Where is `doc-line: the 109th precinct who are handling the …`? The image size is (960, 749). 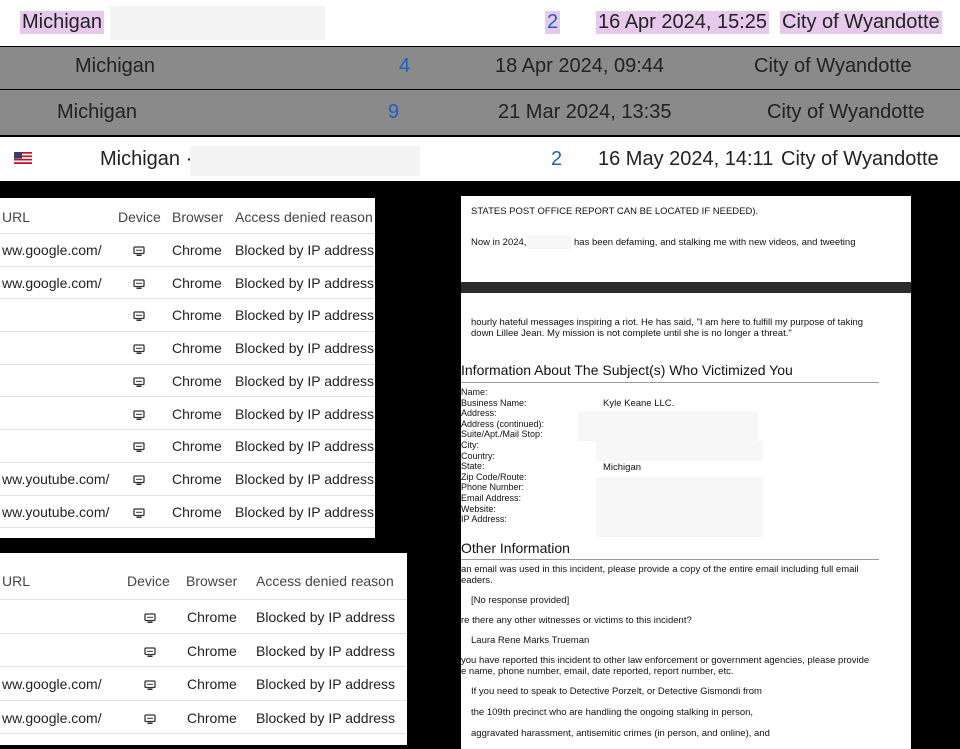 doc-line: the 109th precinct who are handling the … is located at coordinates (612, 712).